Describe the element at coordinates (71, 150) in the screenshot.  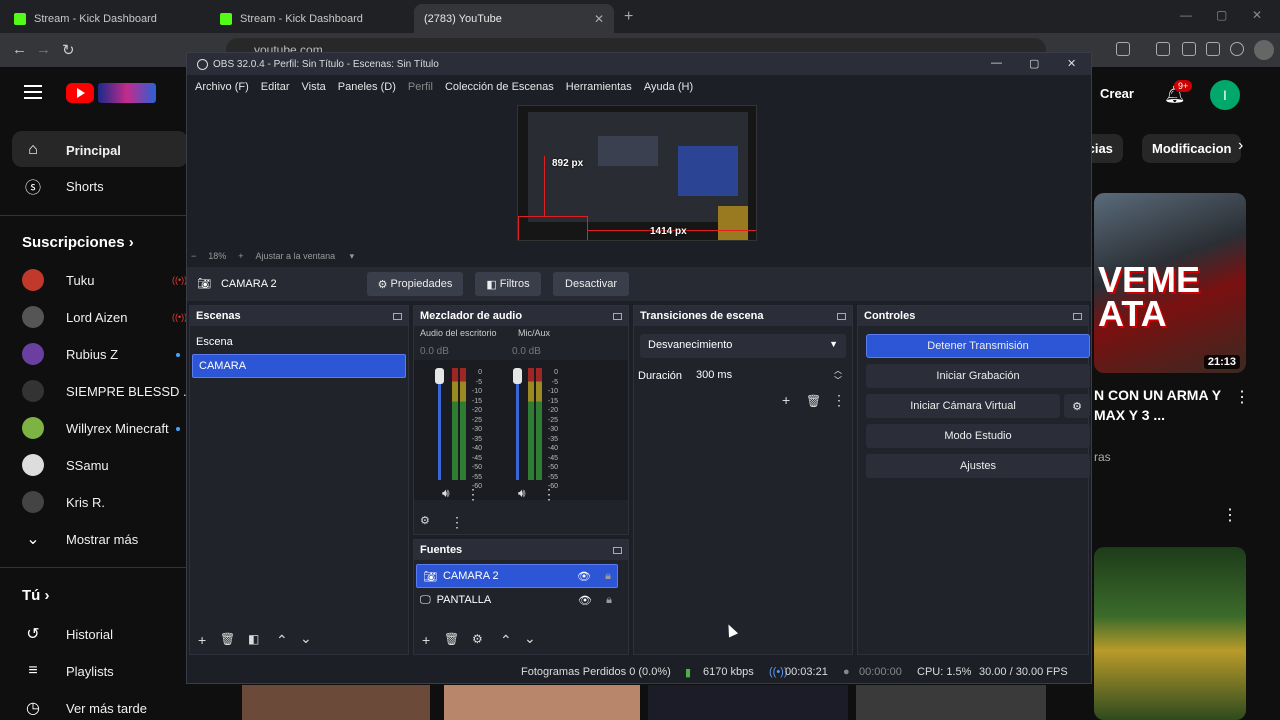
I see `sidebar-item-principal: ⌂ Principal` at that location.